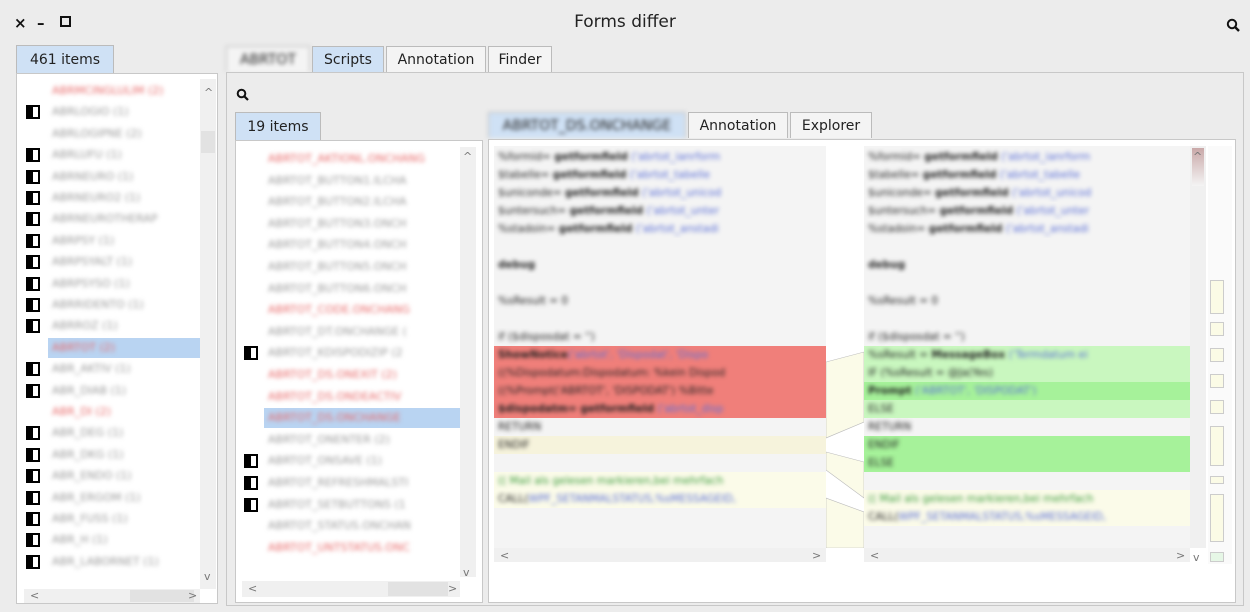  Describe the element at coordinates (126, 177) in the screenshot. I see `list-item: ABRNEURO (1)` at that location.